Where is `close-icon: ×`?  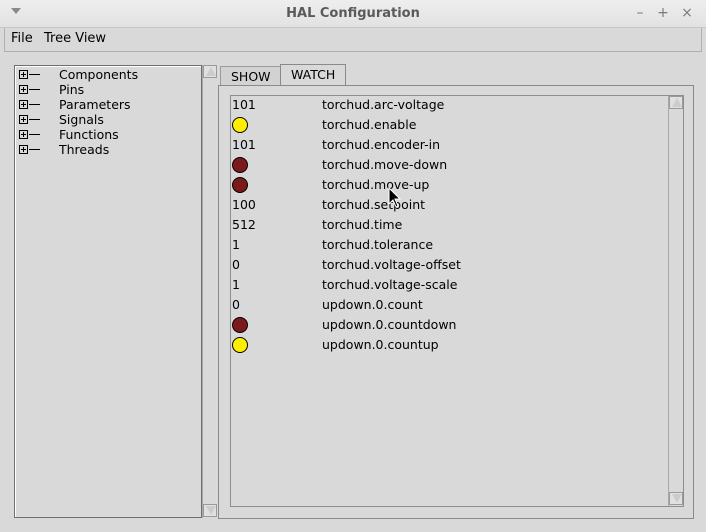
close-icon: × is located at coordinates (687, 13).